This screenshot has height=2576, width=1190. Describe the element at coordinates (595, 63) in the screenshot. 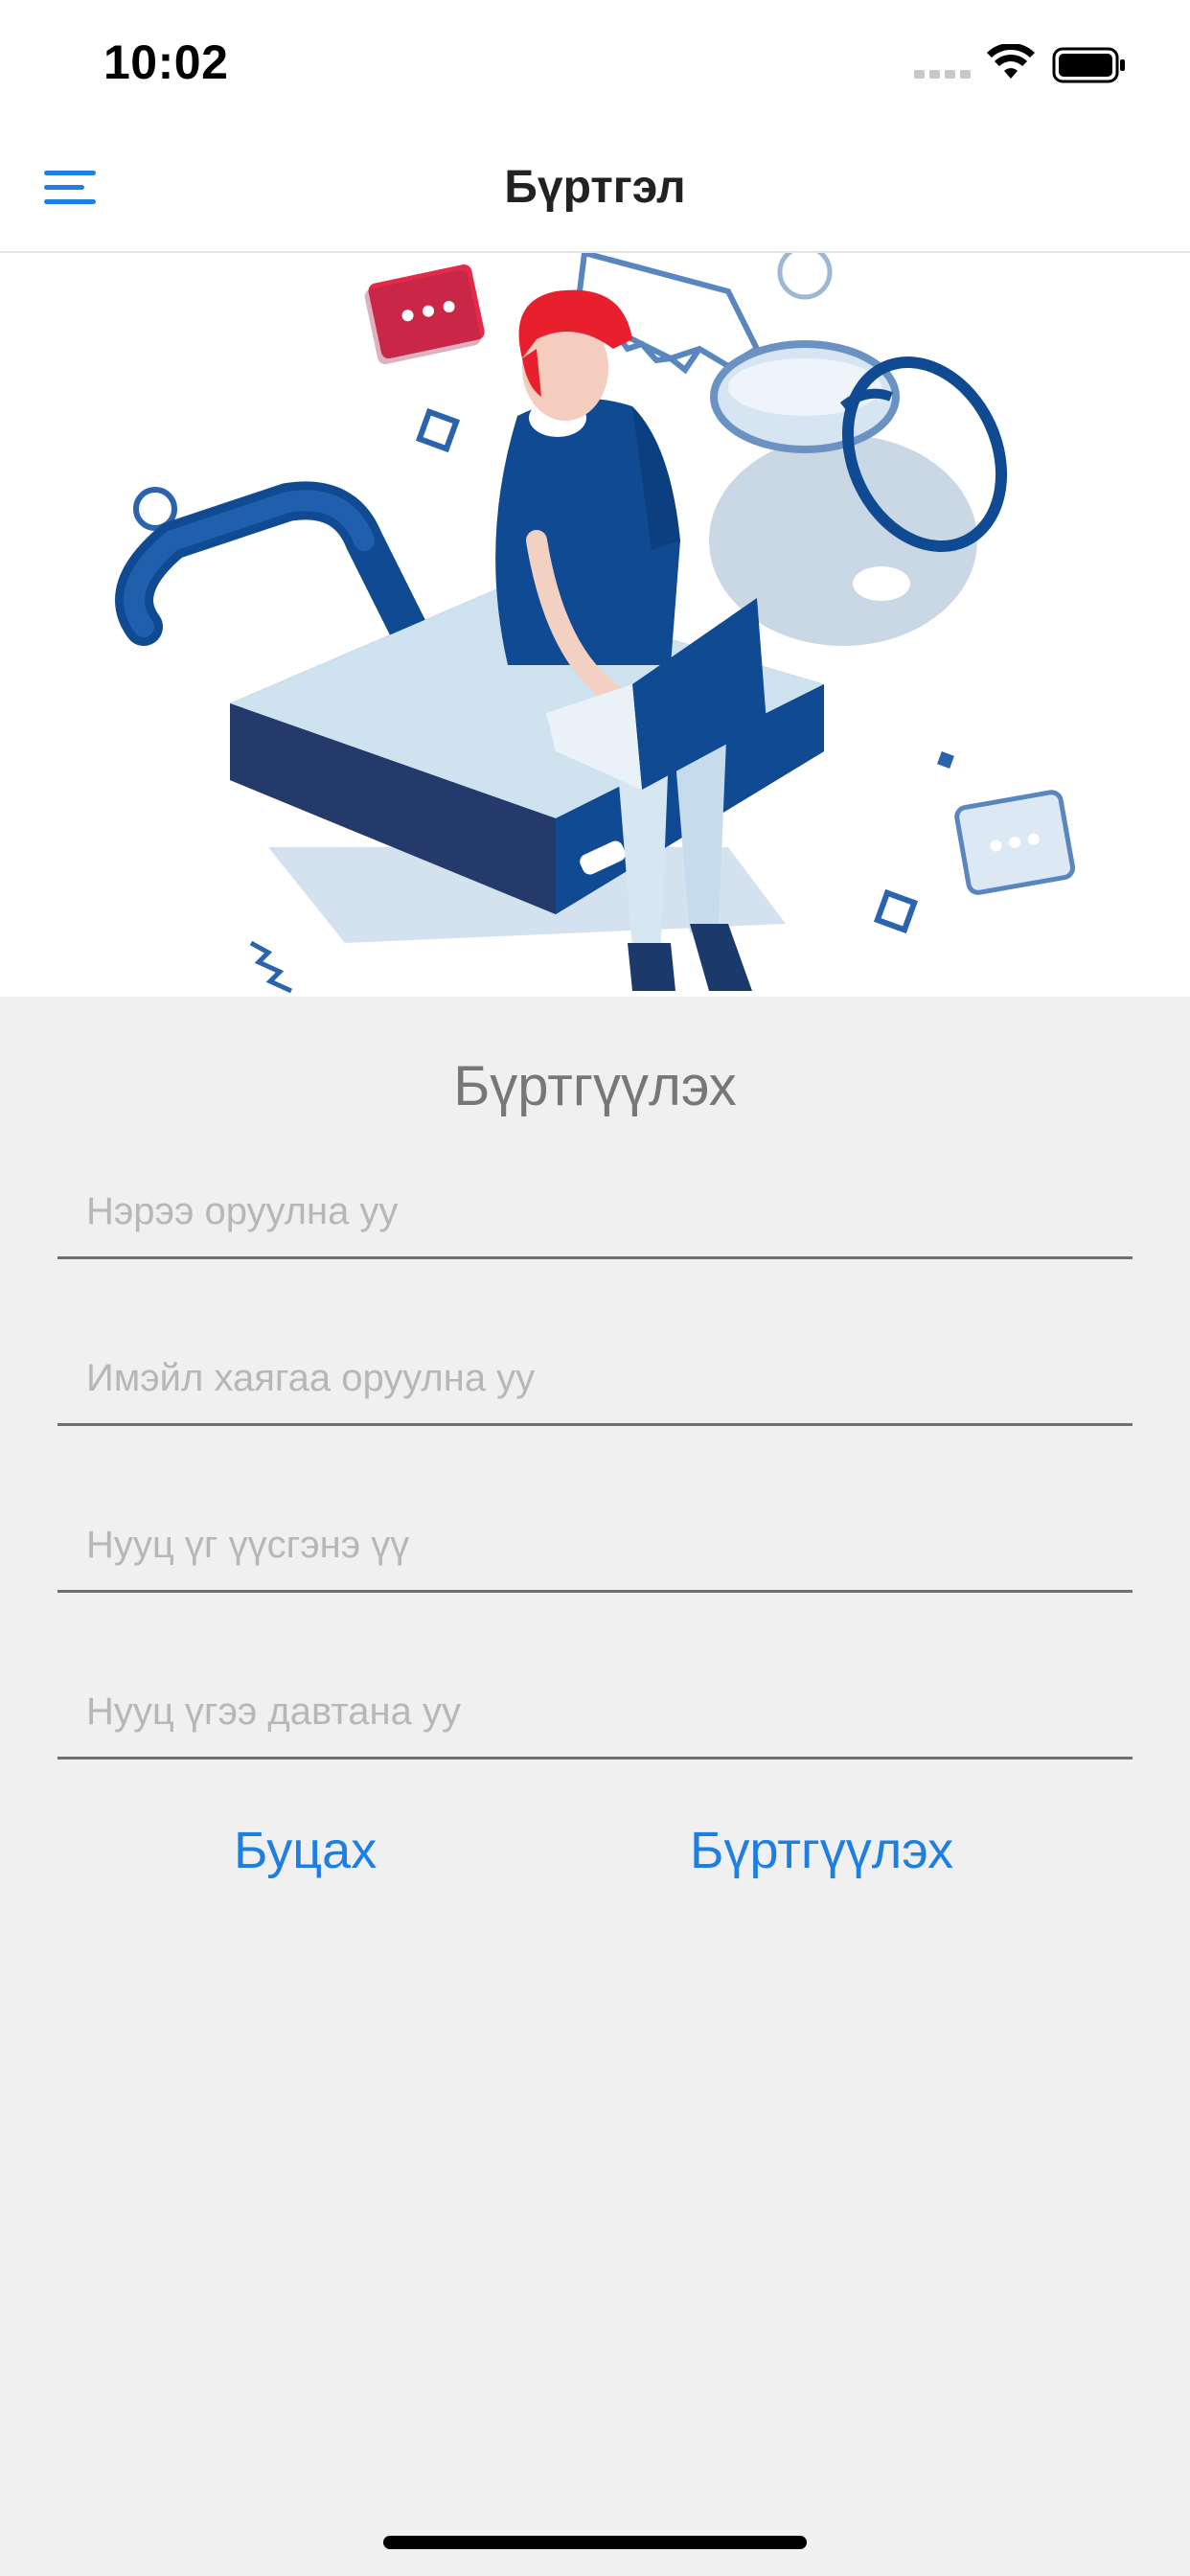

I see `status-bar: 10:02` at that location.